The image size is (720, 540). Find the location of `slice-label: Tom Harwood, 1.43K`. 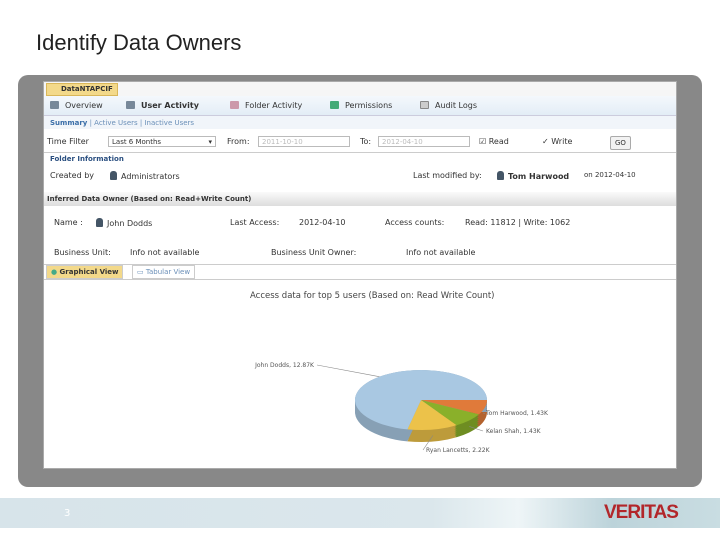

slice-label: Tom Harwood, 1.43K is located at coordinates (517, 413).